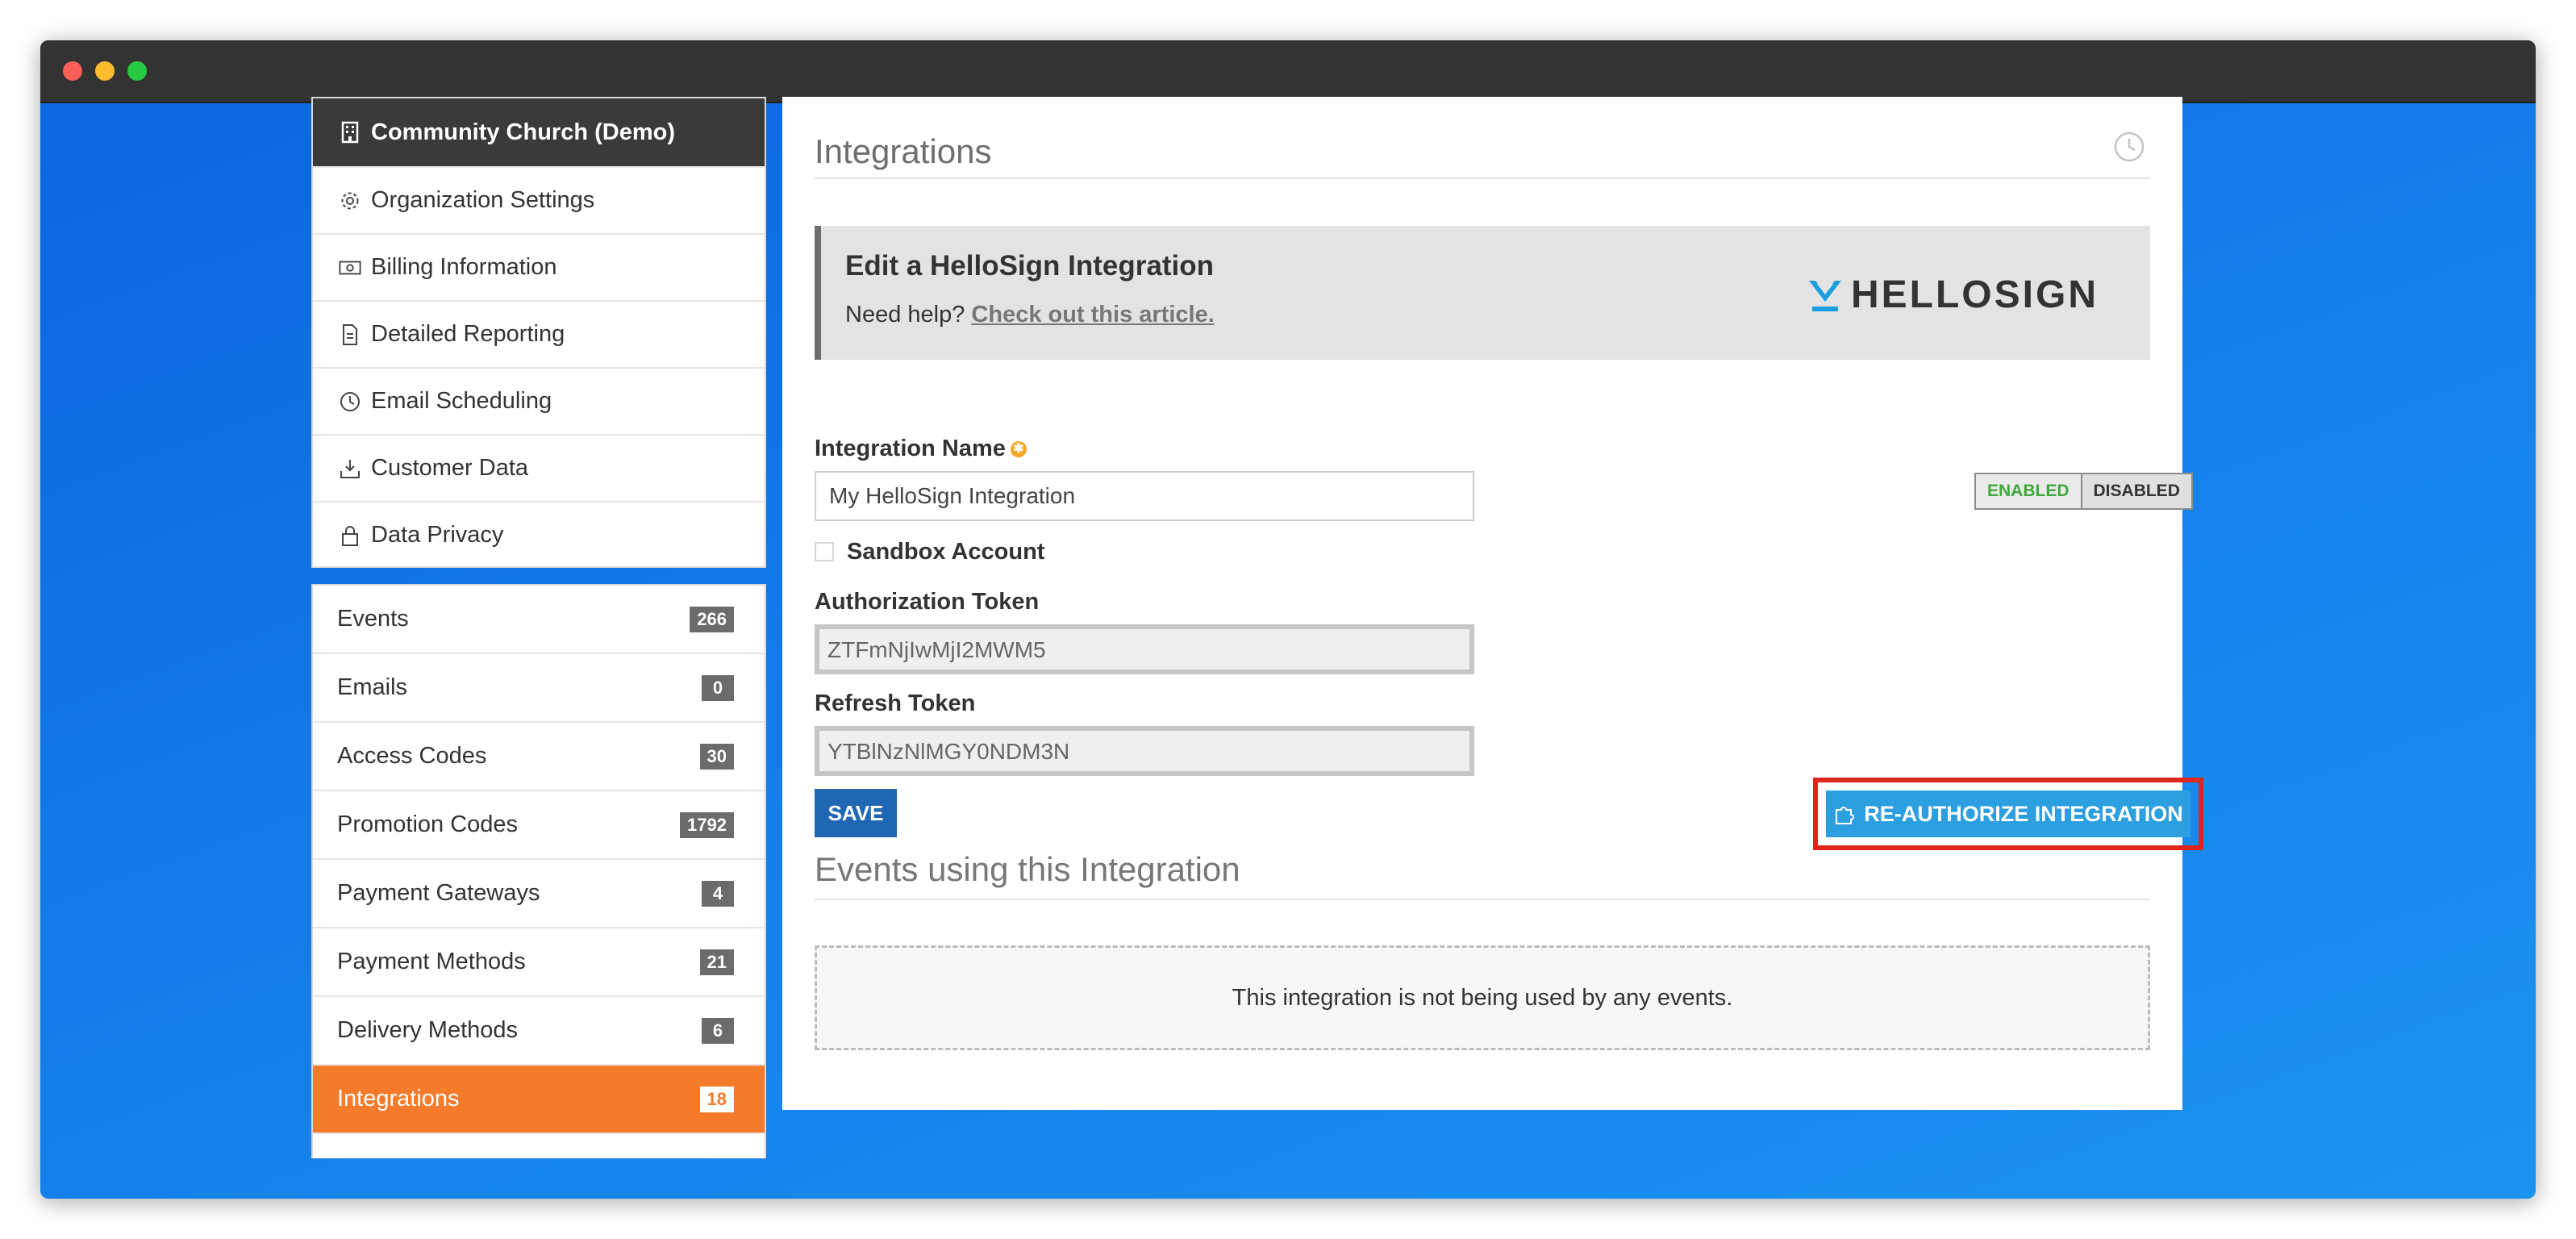 This screenshot has width=2576, height=1239. I want to click on title-divider, so click(1482, 178).